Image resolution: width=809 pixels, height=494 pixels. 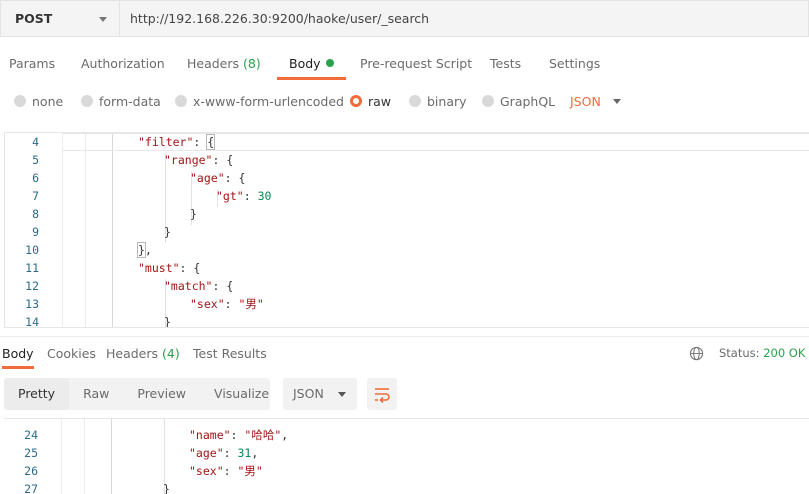 What do you see at coordinates (616, 101) in the screenshot?
I see `chevron-down-icon` at bounding box center [616, 101].